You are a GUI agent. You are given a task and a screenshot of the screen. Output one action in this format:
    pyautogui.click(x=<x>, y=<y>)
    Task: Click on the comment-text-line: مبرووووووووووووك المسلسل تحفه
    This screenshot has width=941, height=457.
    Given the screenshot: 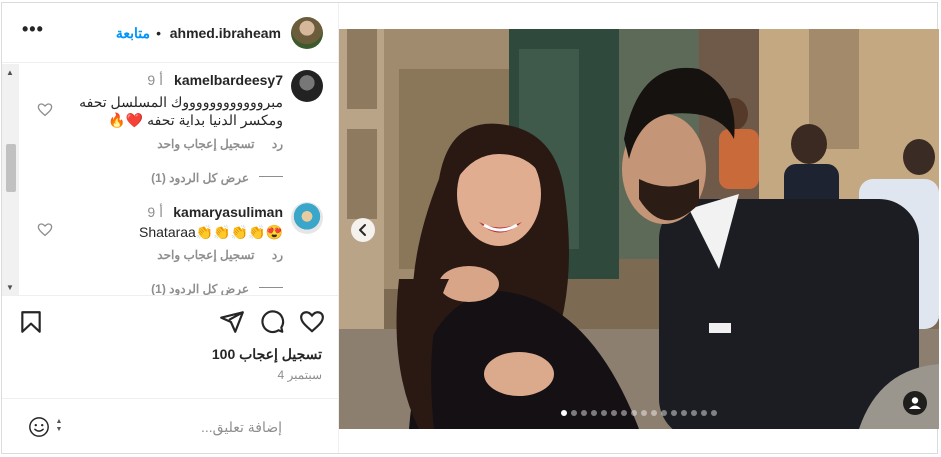 What is the action you would take?
    pyautogui.click(x=181, y=102)
    